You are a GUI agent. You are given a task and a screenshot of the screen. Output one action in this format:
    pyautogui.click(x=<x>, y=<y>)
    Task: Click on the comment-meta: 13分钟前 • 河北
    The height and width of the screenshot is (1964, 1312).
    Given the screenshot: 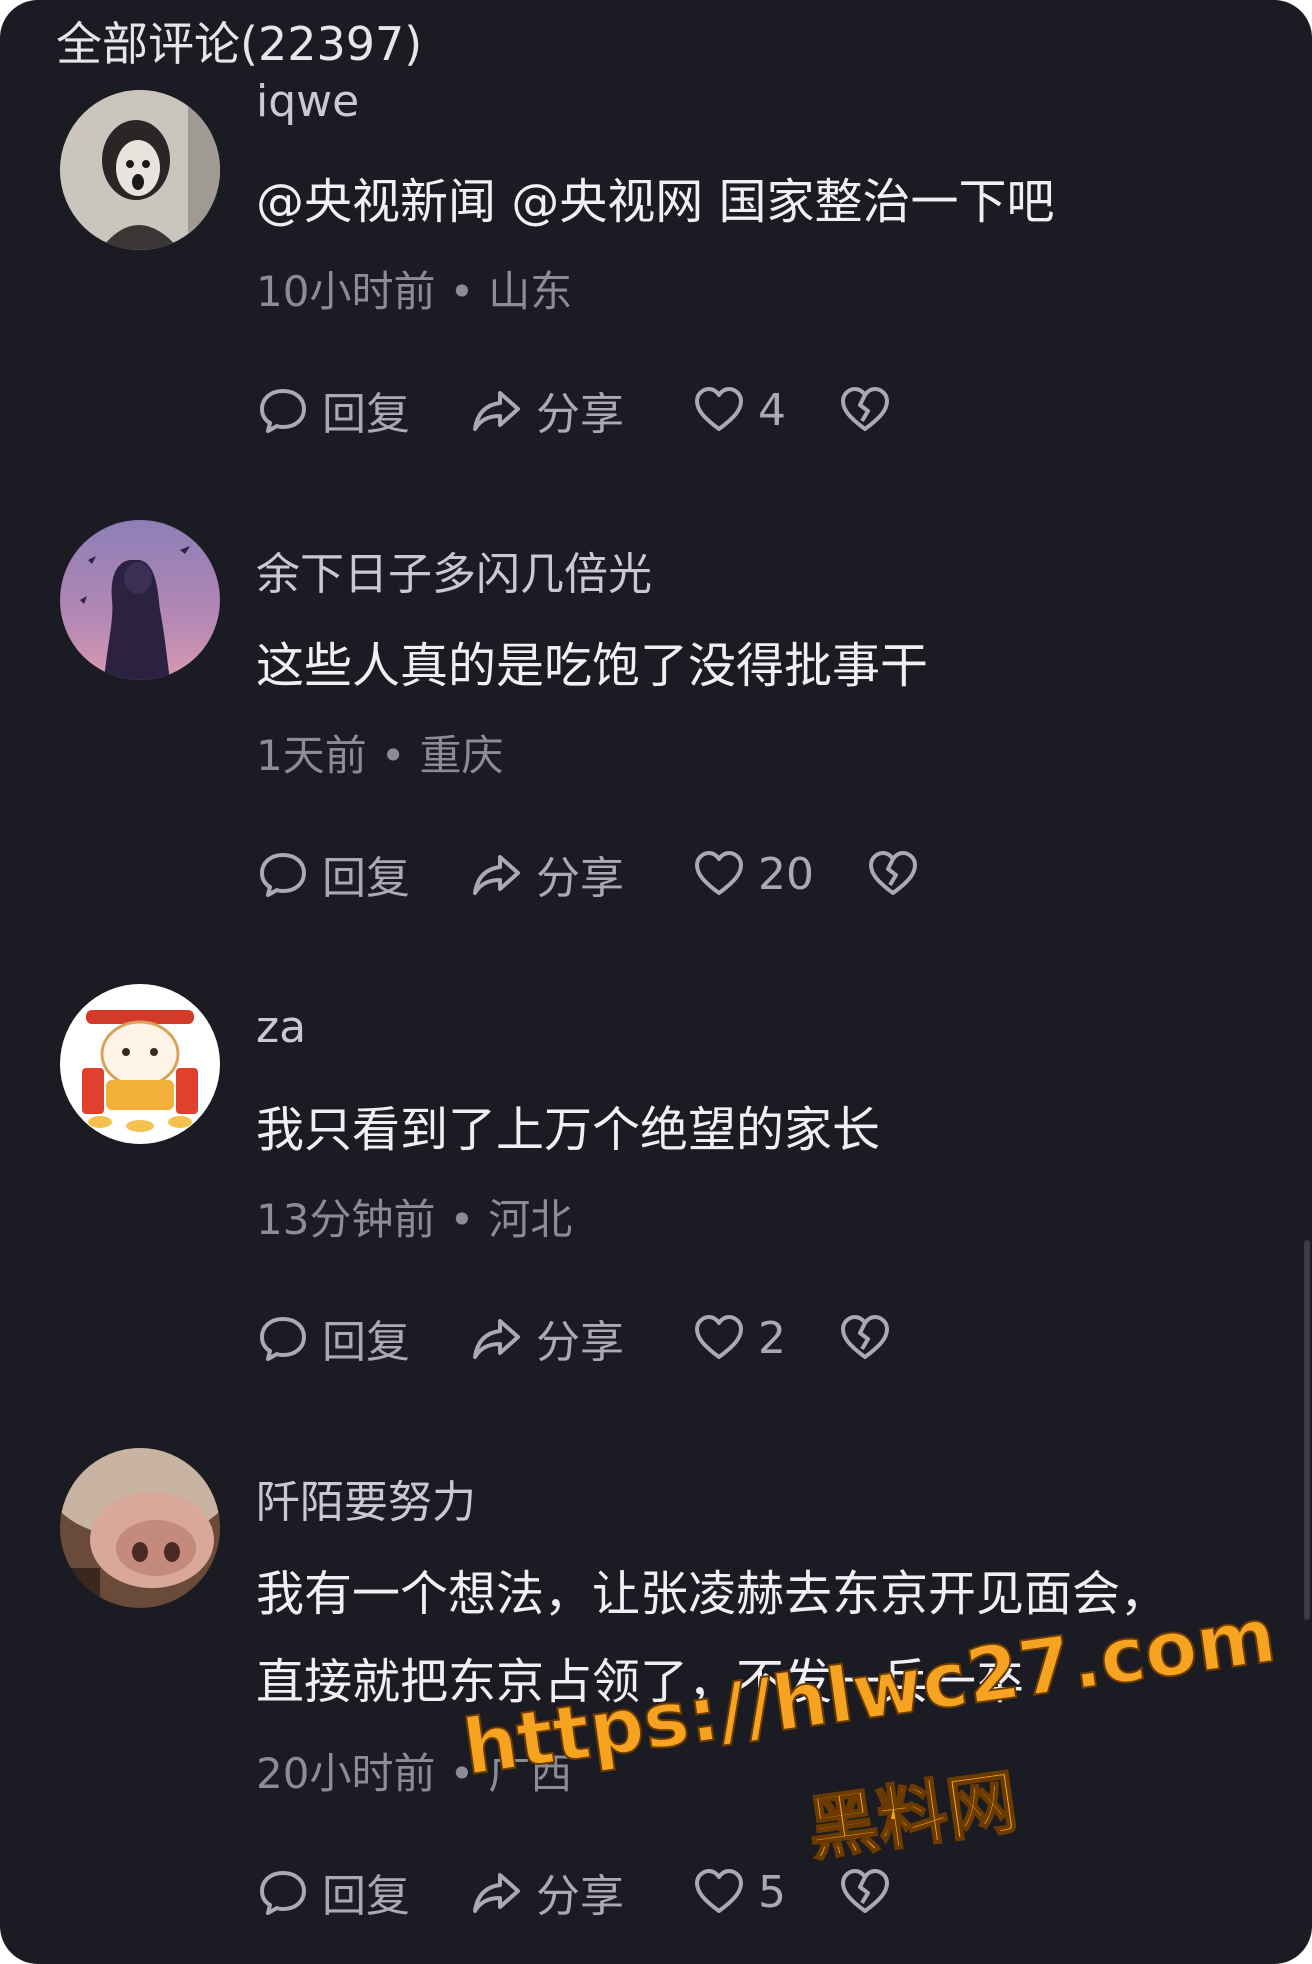 What is the action you would take?
    pyautogui.click(x=414, y=1216)
    